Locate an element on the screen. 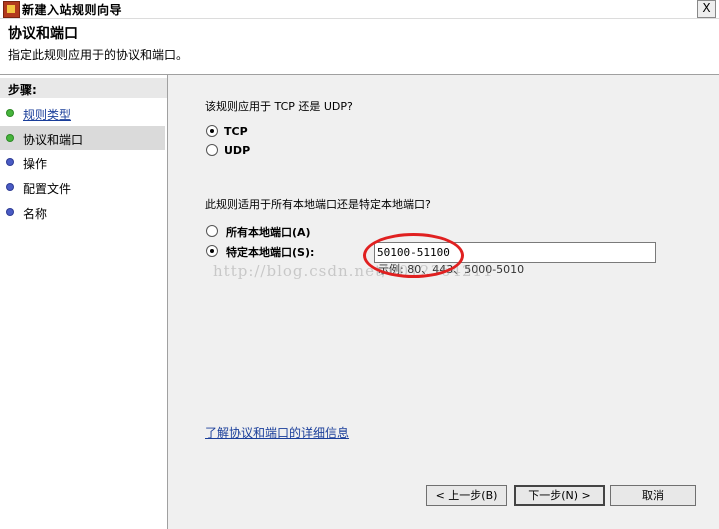 The width and height of the screenshot is (719, 529). wizard-header: 协议和端口 指定此规则应用于的协议和端口。 is located at coordinates (359, 47).